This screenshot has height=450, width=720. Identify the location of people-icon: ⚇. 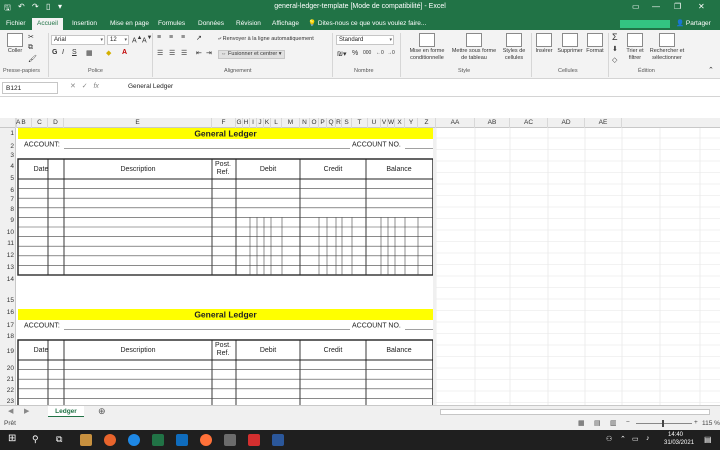
(609, 439).